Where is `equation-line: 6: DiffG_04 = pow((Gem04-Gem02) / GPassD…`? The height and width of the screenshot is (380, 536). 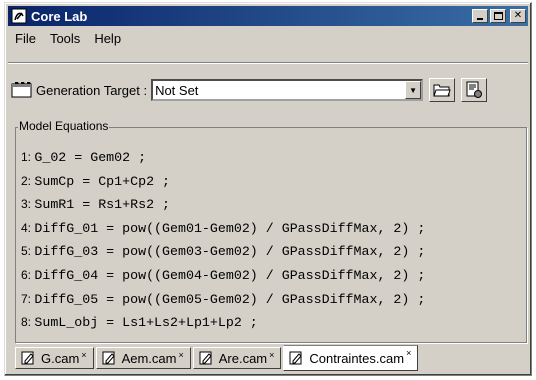 equation-line: 6: DiffG_04 = pow((Gem04-Gem02) / GPassD… is located at coordinates (223, 276).